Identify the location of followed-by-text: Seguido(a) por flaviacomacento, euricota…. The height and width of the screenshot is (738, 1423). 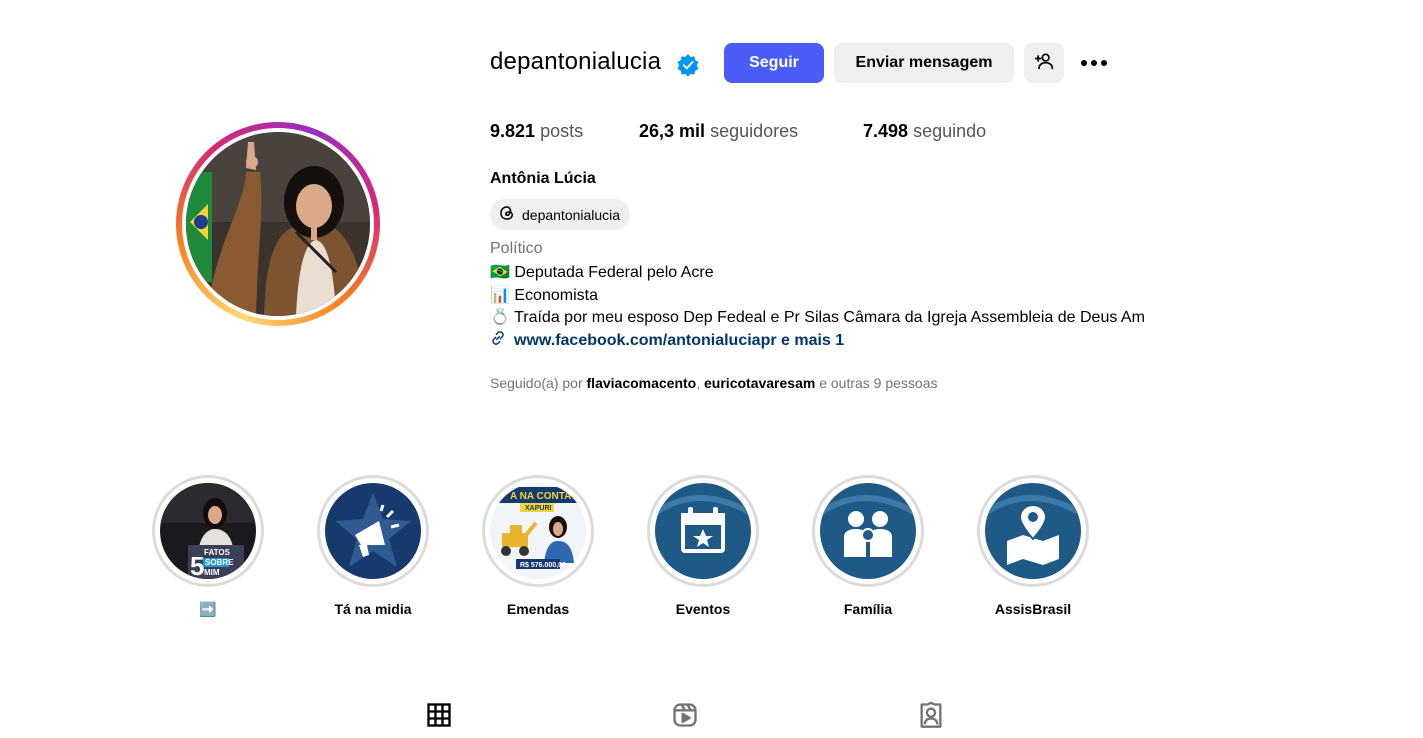
(714, 383).